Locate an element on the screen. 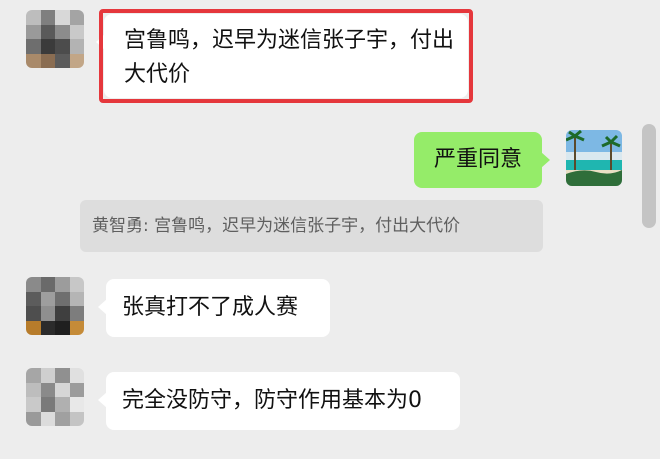 Image resolution: width=660 pixels, height=459 pixels. message-bubble: 完全没防守，防守作用基本为0 is located at coordinates (279, 401).